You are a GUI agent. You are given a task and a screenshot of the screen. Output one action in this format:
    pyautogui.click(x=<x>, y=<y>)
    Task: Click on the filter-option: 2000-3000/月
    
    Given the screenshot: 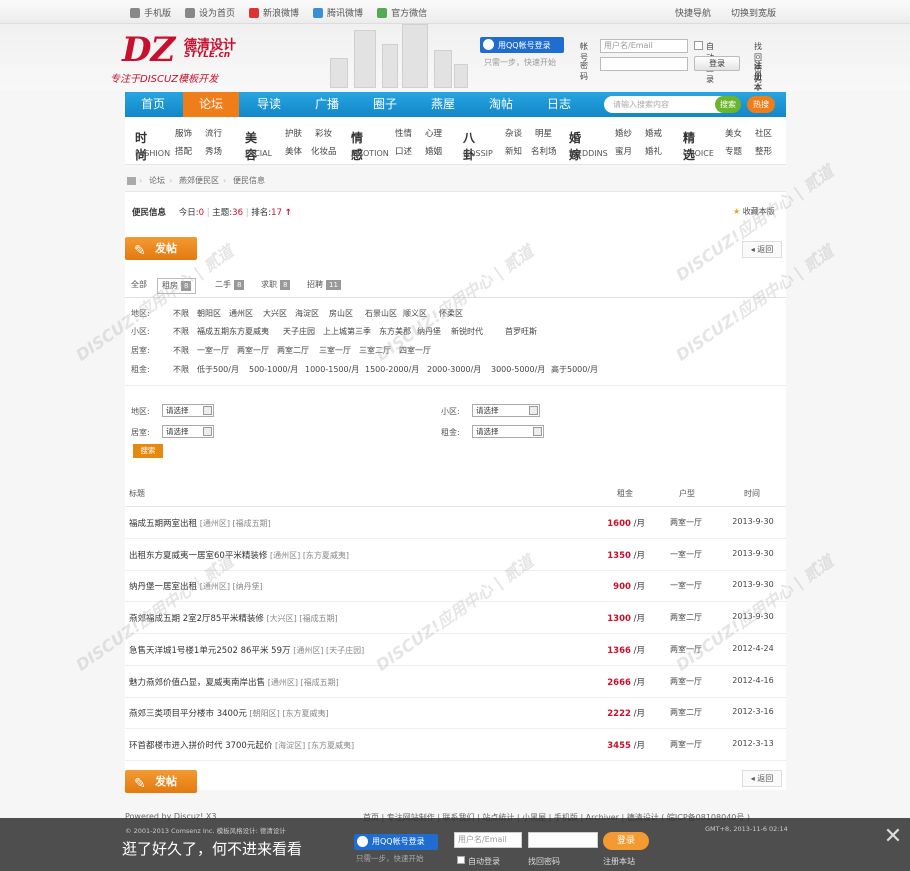 What is the action you would take?
    pyautogui.click(x=454, y=369)
    